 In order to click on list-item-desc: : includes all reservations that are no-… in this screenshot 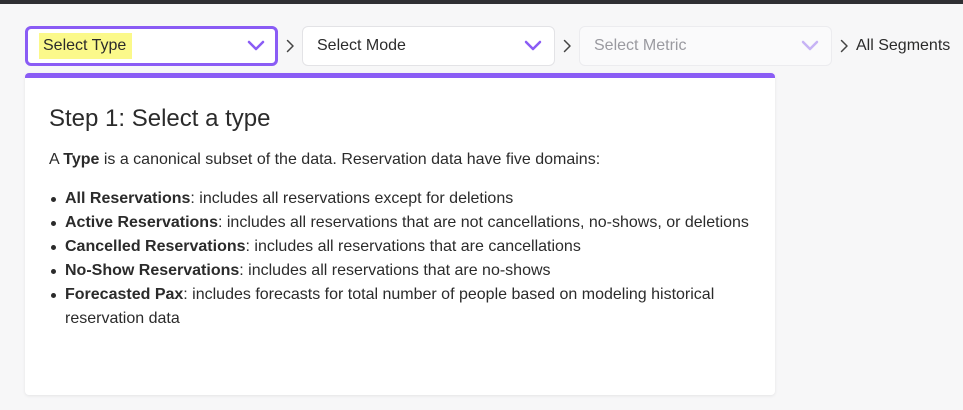, I will do `click(395, 270)`.